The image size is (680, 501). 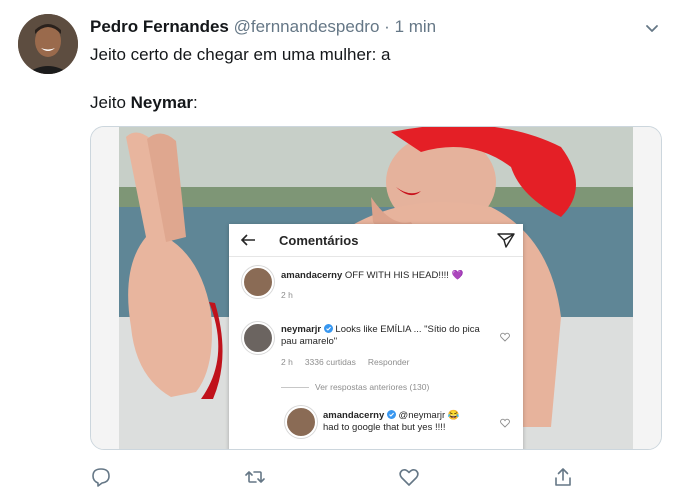 I want to click on line2-bold: Neymar, so click(x=162, y=102).